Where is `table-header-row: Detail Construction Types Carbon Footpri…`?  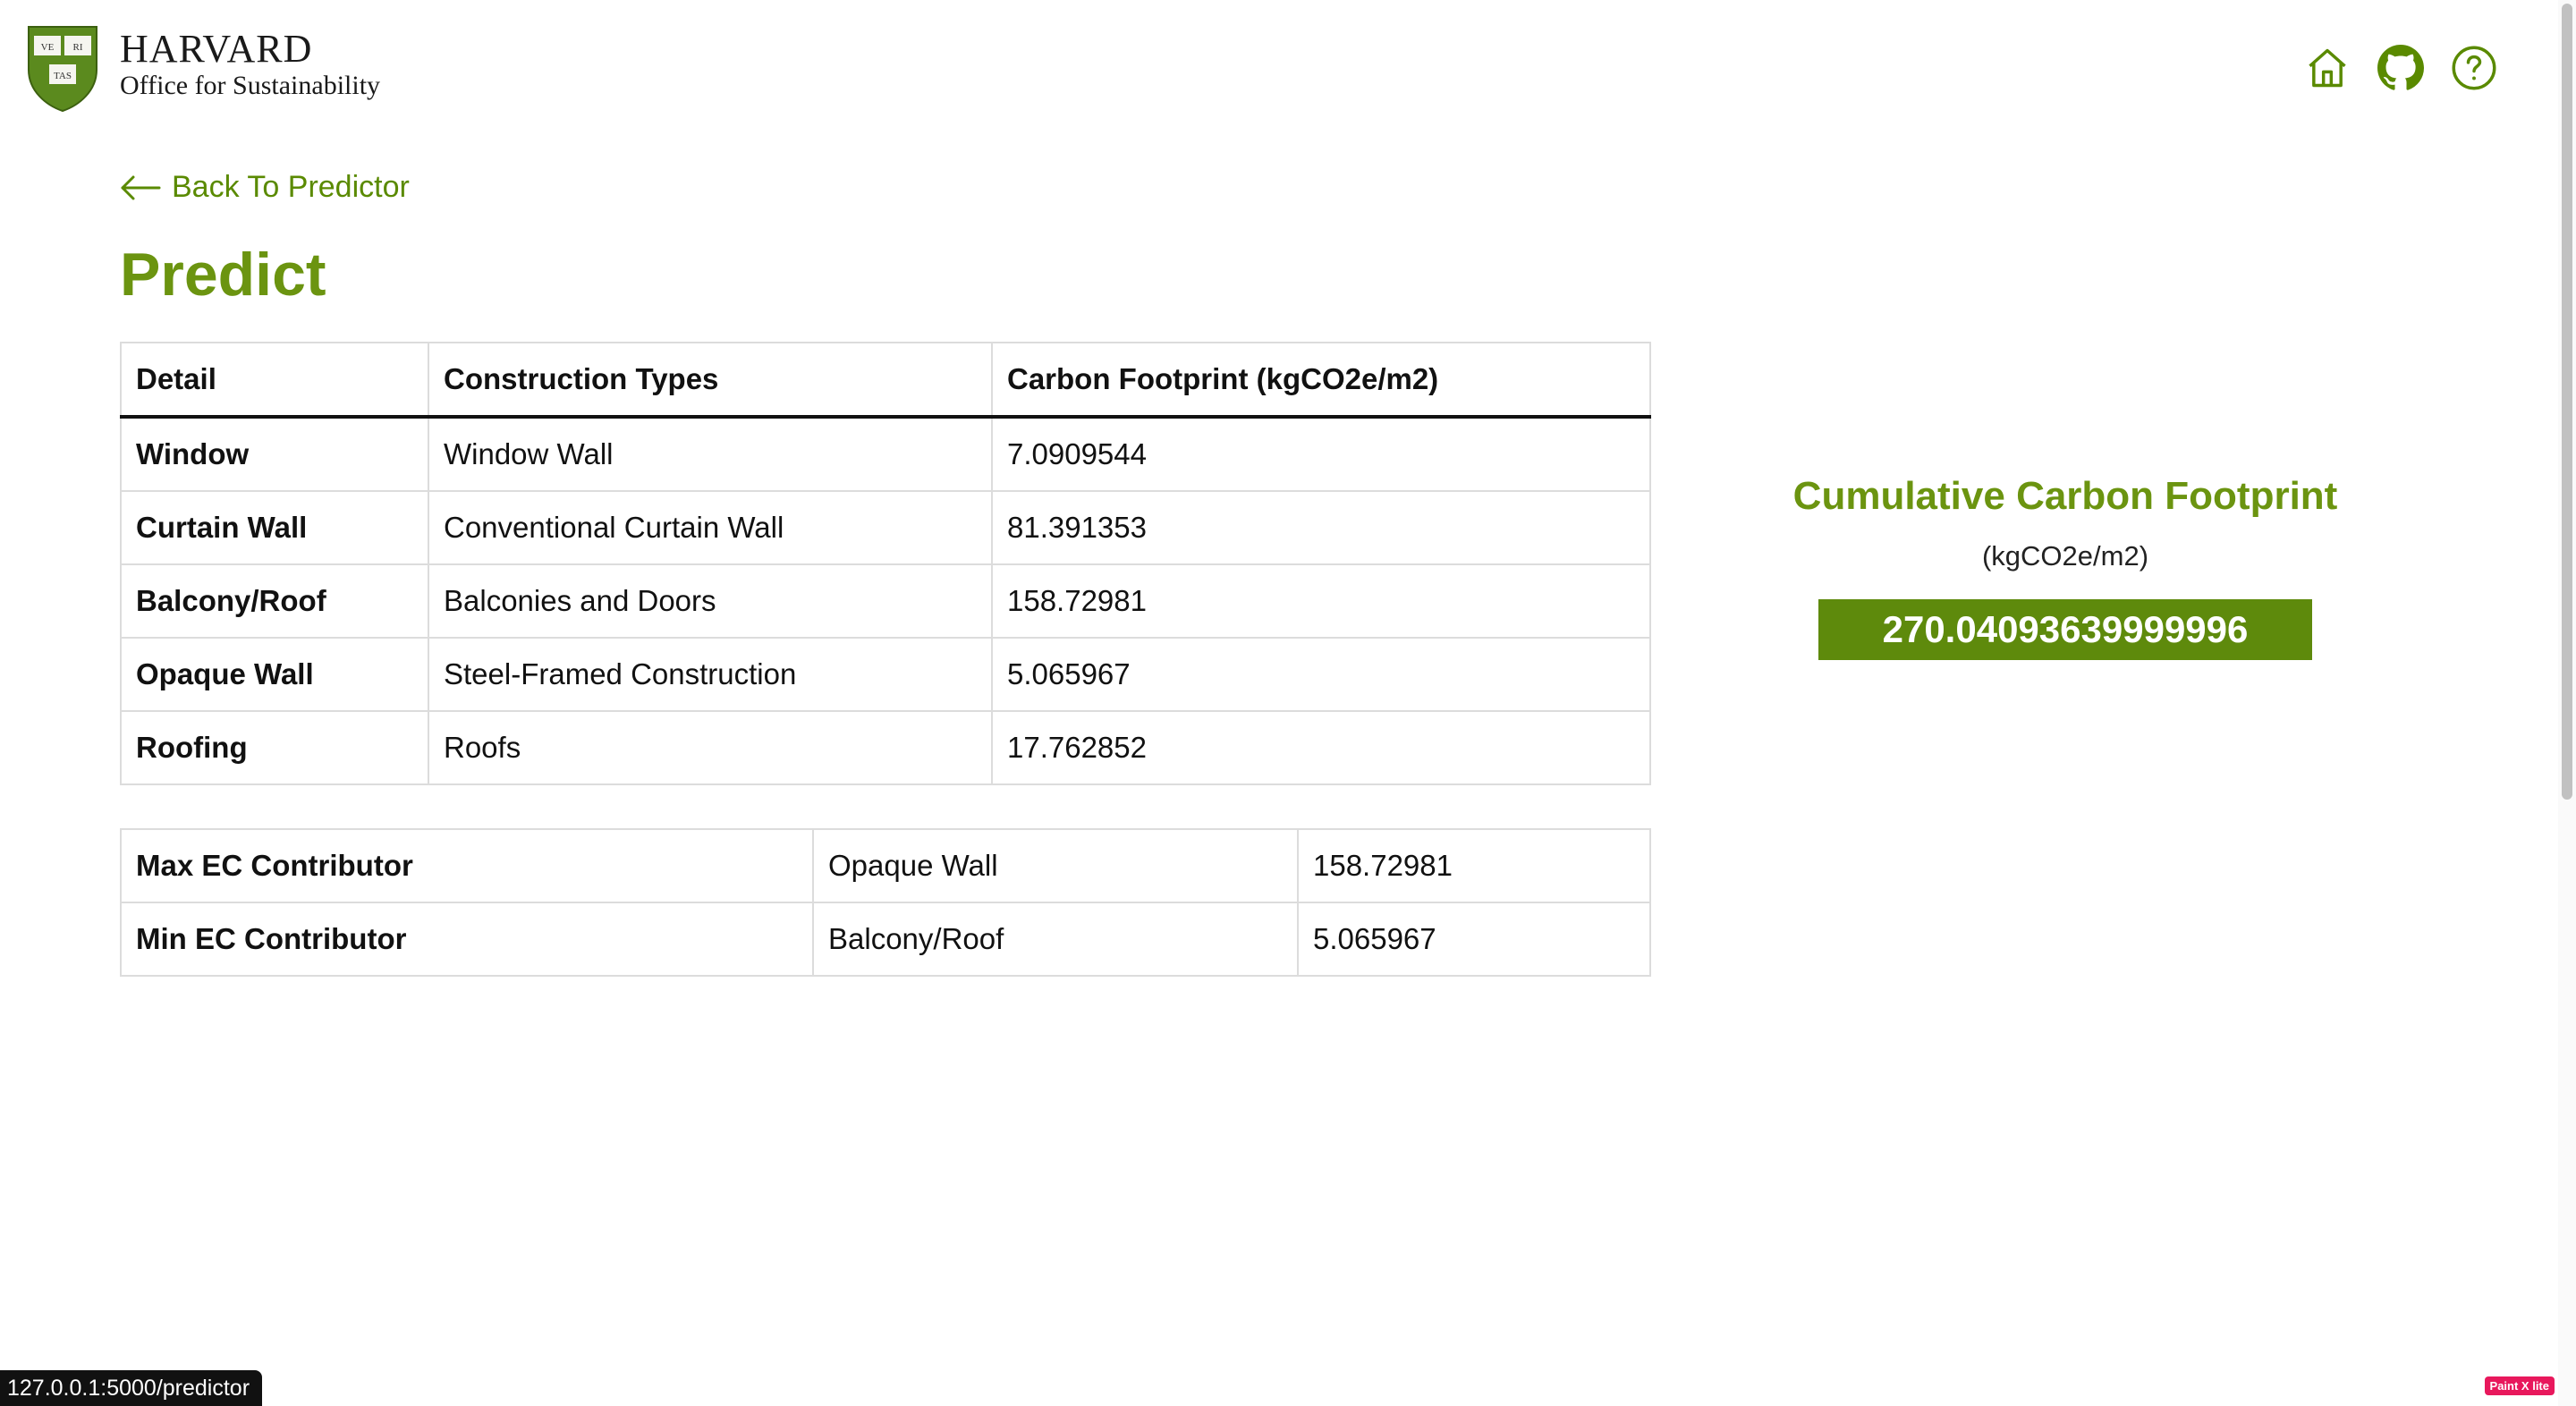
table-header-row: Detail Construction Types Carbon Footpri… is located at coordinates (885, 381).